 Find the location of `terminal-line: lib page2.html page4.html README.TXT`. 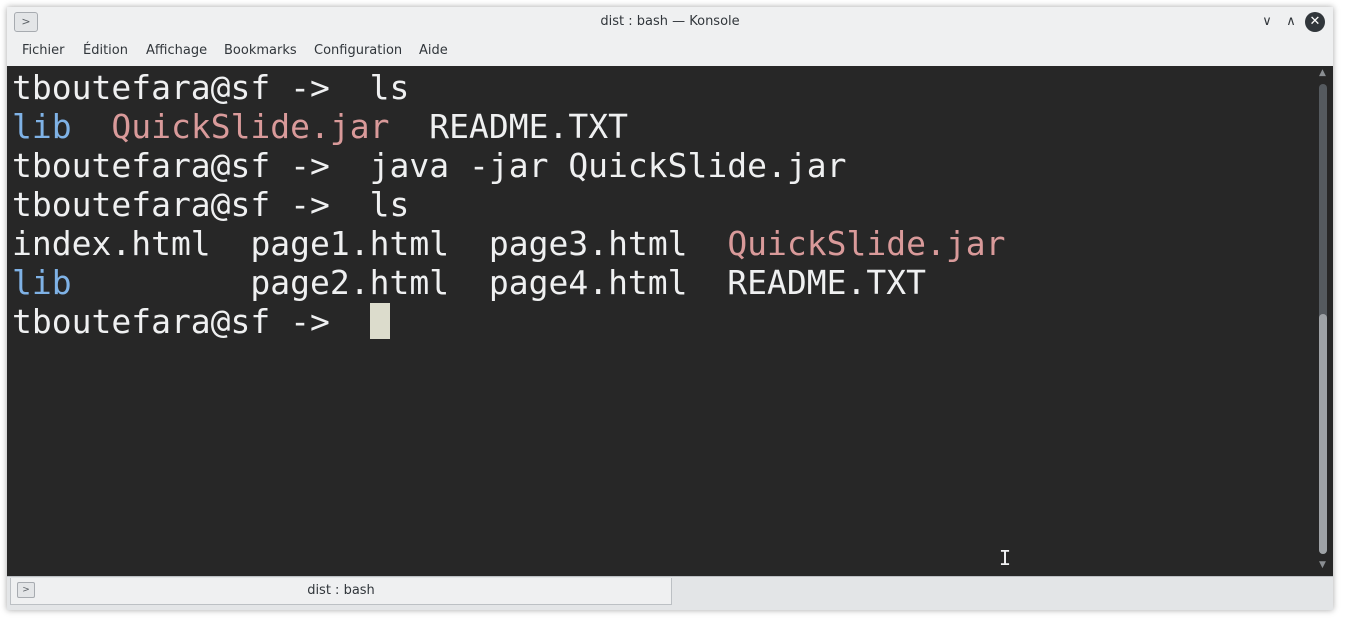

terminal-line: lib page2.html page4.html README.TXT is located at coordinates (469, 282).